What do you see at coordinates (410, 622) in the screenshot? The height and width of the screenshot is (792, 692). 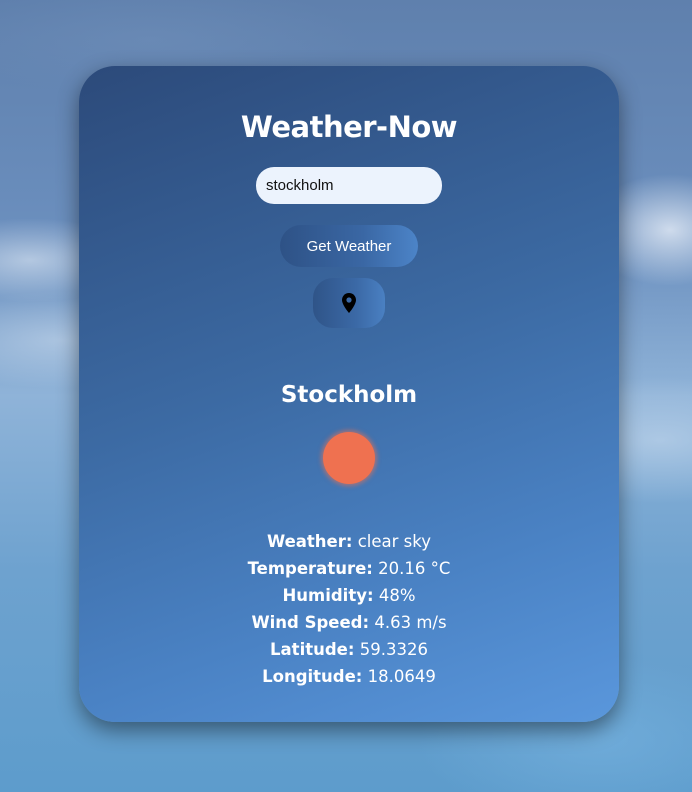 I see `detail-value: 4.63 m/s` at bounding box center [410, 622].